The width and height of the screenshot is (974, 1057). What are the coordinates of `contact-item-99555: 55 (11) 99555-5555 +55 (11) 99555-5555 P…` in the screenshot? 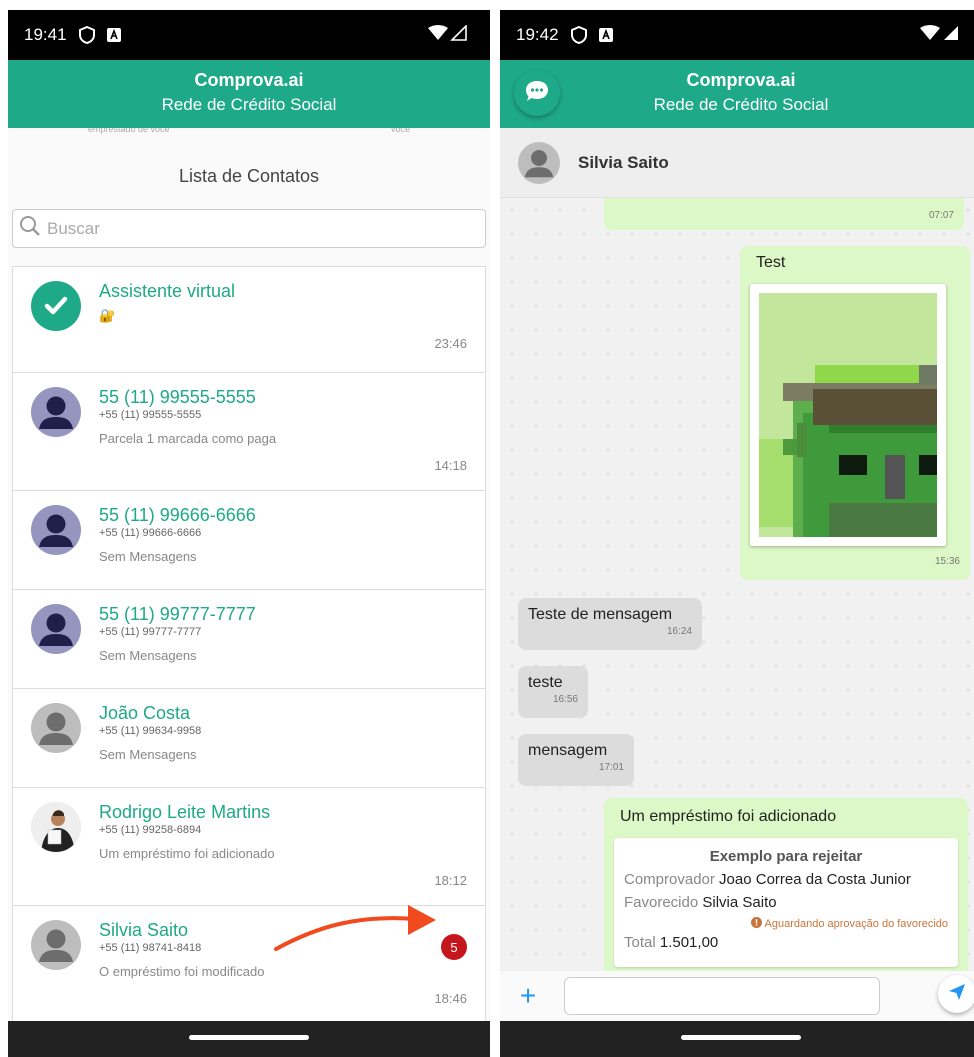 It's located at (249, 432).